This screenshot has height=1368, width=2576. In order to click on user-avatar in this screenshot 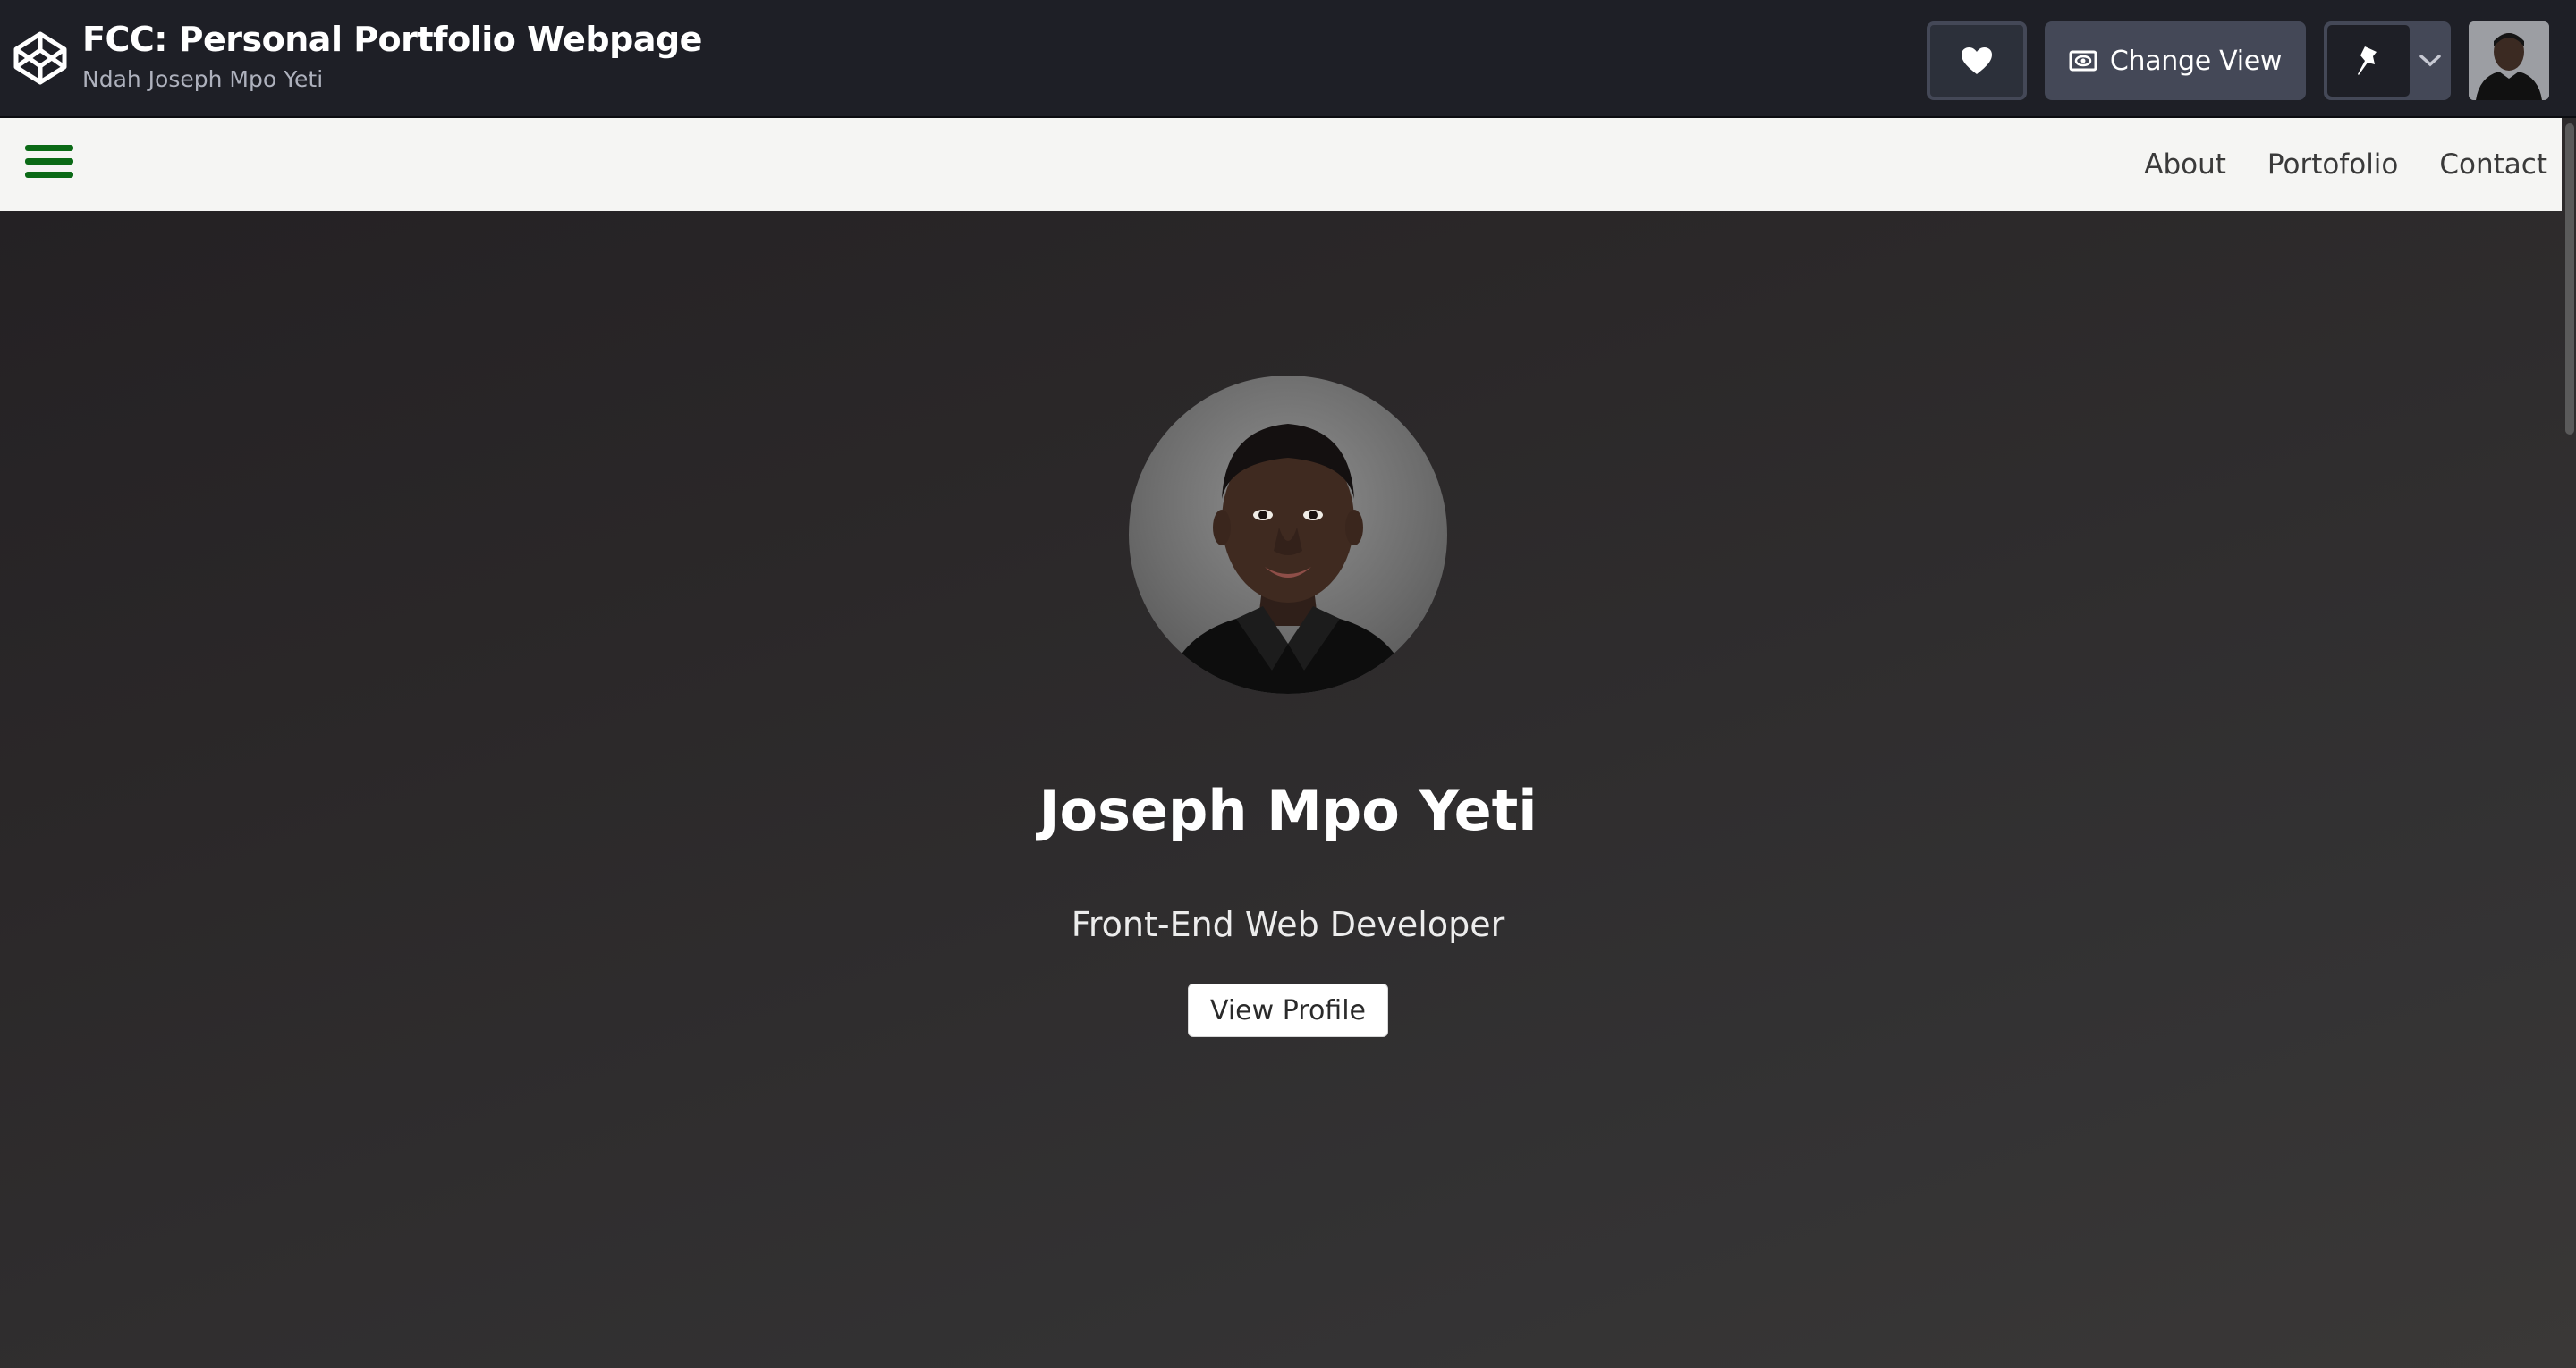, I will do `click(2509, 61)`.